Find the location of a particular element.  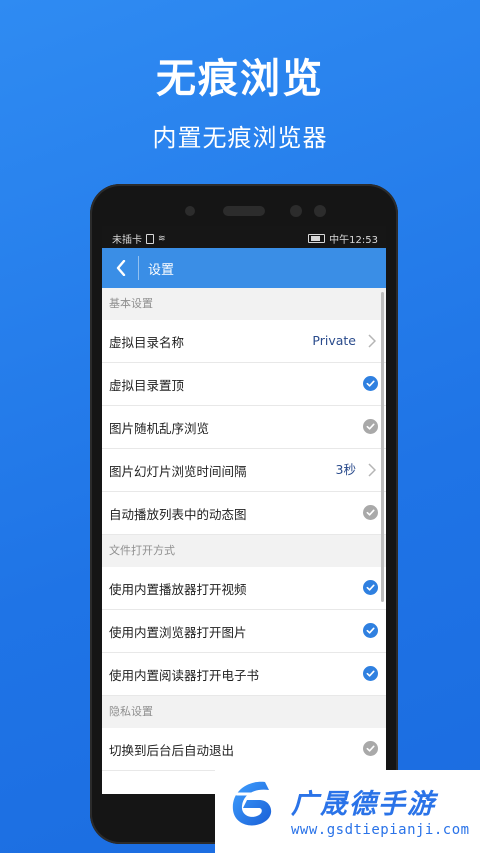

carrier-text: 未插卡 is located at coordinates (127, 240).